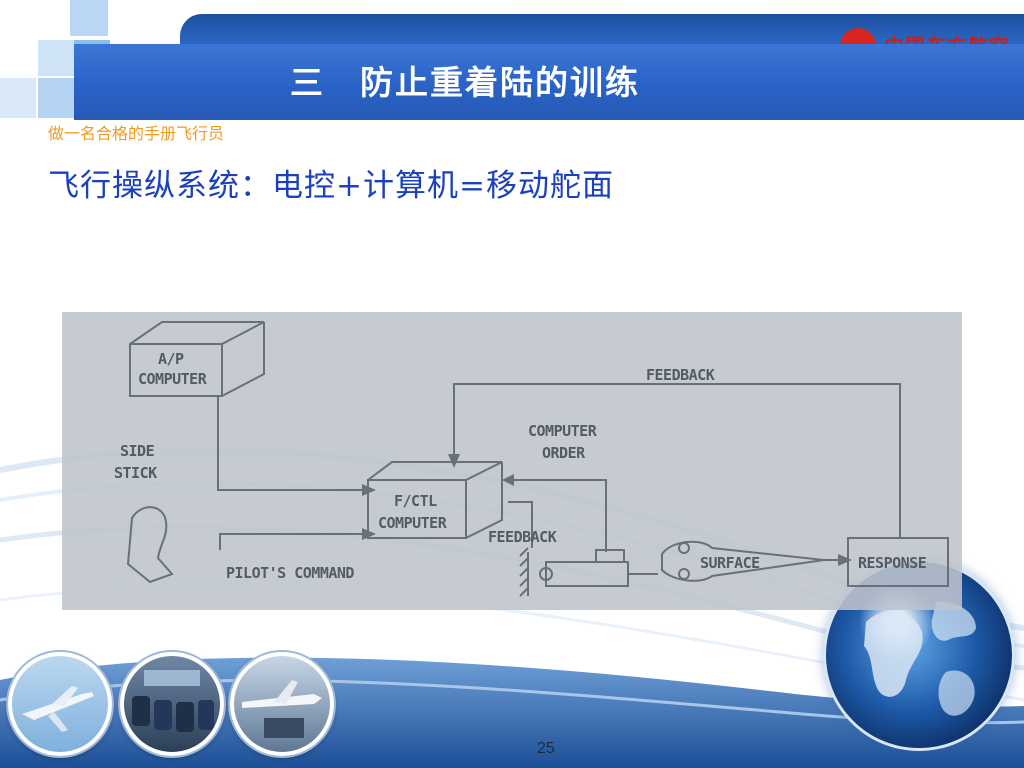  What do you see at coordinates (171, 359) in the screenshot?
I see `ap-computer-label-1: A/P` at bounding box center [171, 359].